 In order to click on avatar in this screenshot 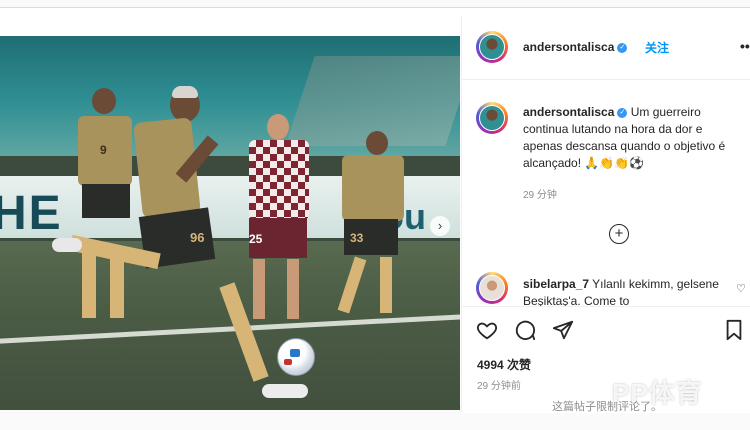, I will do `click(492, 47)`.